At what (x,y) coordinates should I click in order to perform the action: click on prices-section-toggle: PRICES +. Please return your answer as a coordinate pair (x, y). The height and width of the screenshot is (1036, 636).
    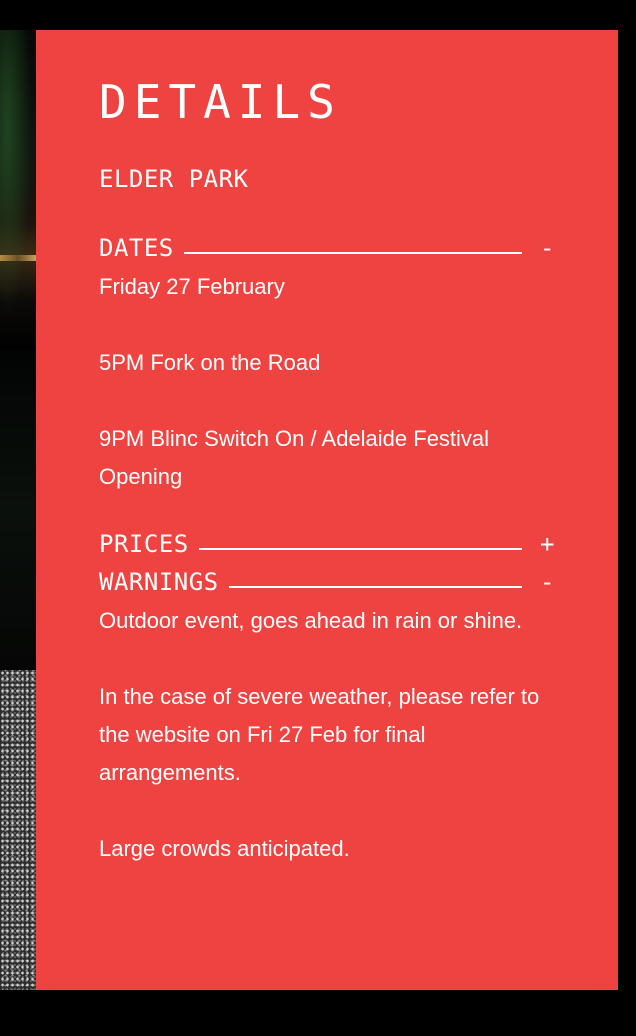
    Looking at the image, I should click on (326, 544).